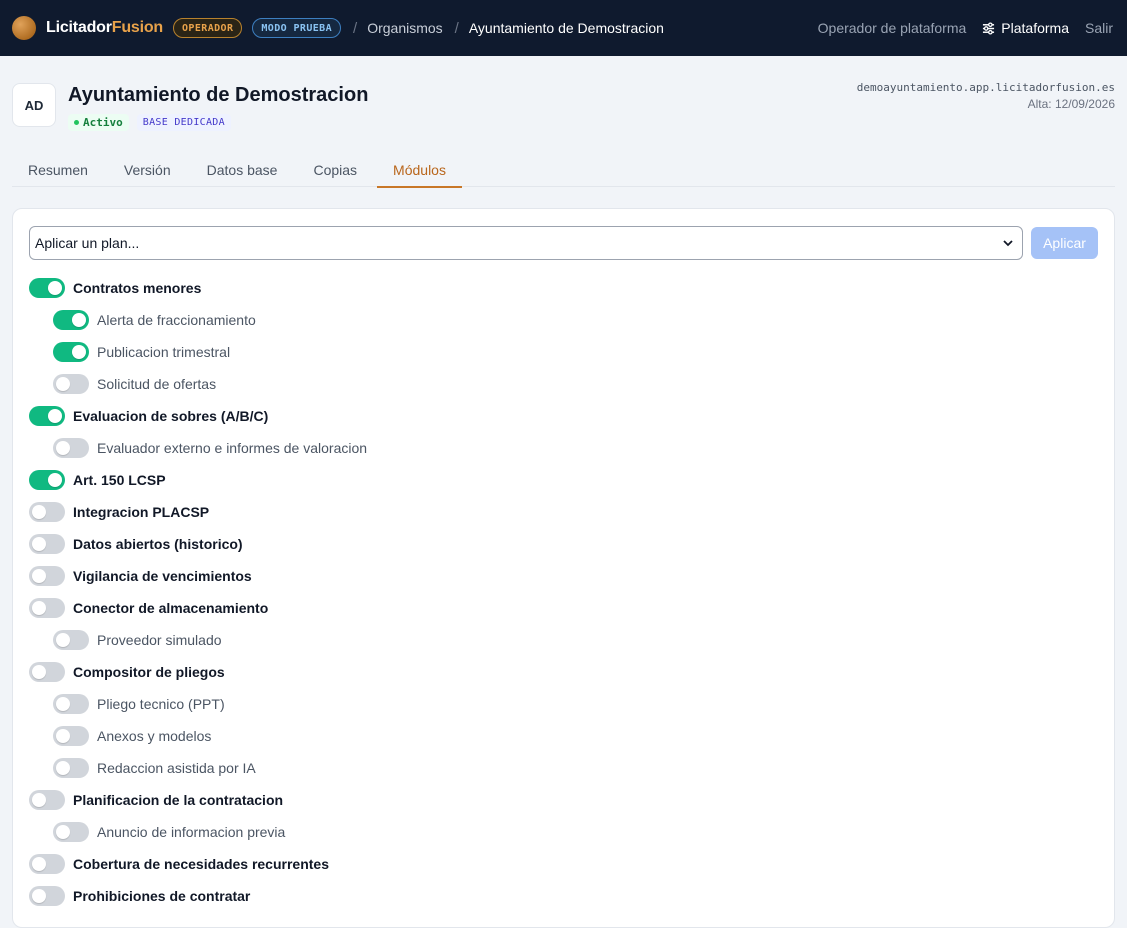 The height and width of the screenshot is (928, 1127). What do you see at coordinates (164, 352) in the screenshot?
I see `module-label: Publicacion trimestral` at bounding box center [164, 352].